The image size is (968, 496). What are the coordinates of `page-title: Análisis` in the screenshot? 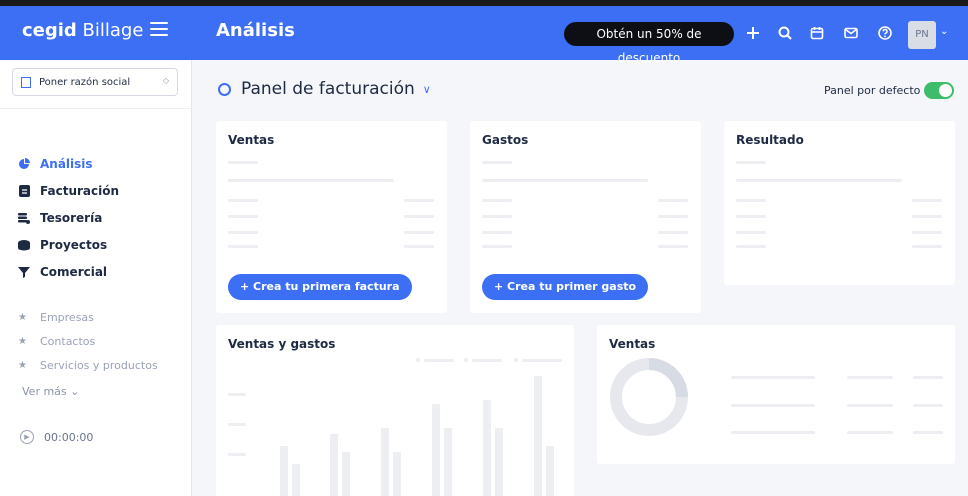 It's located at (255, 30).